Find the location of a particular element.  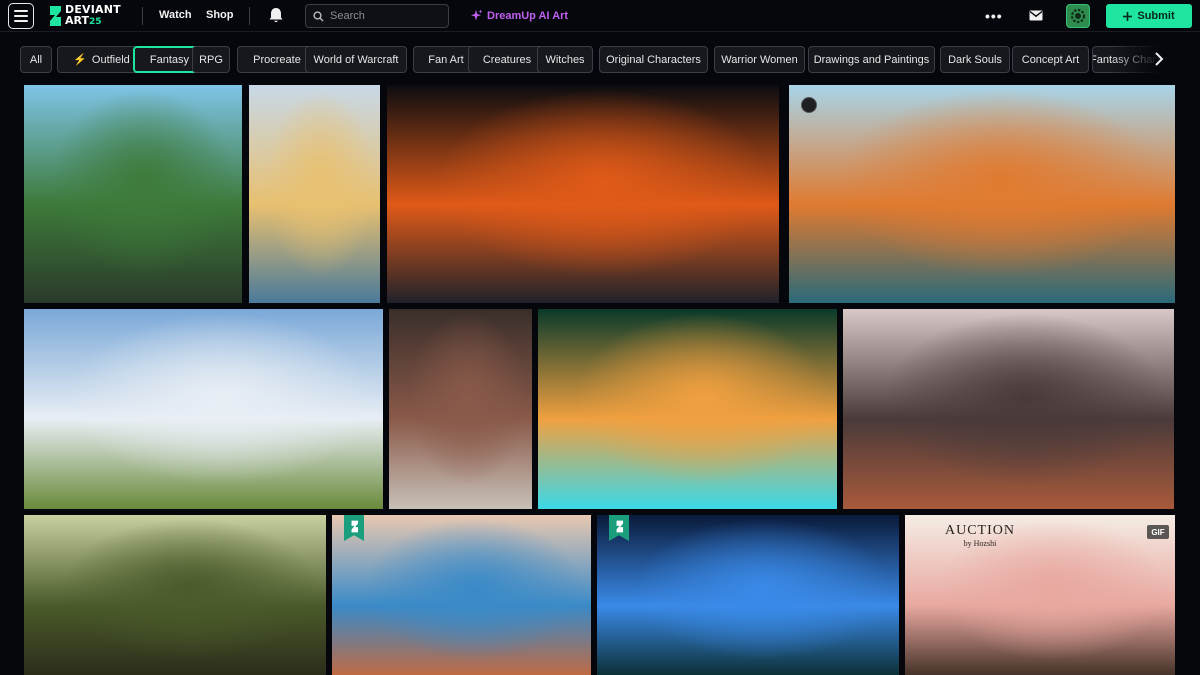

tag-bar-fade is located at coordinates (1145, 60).